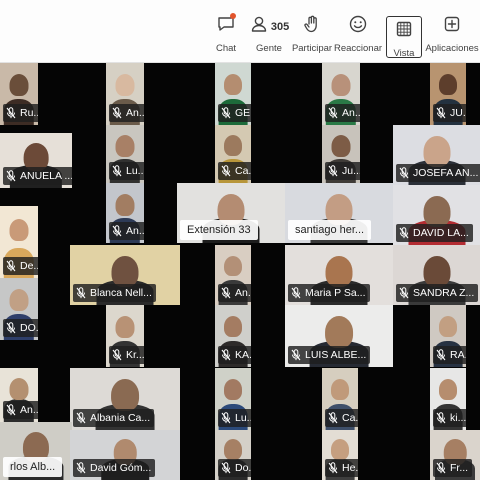 The image size is (480, 480). I want to click on react-button: Reaccionar, so click(358, 37).